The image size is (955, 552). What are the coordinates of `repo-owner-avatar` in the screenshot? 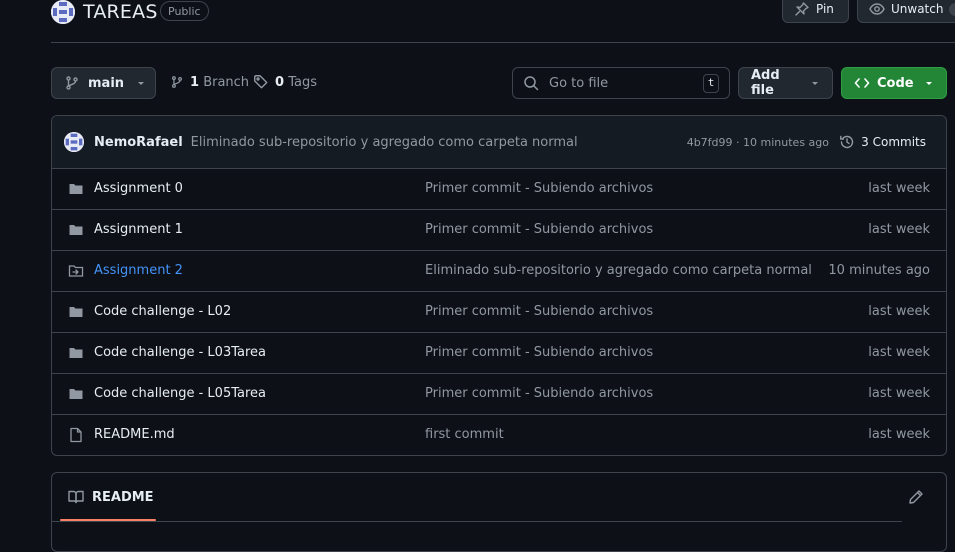 It's located at (63, 12).